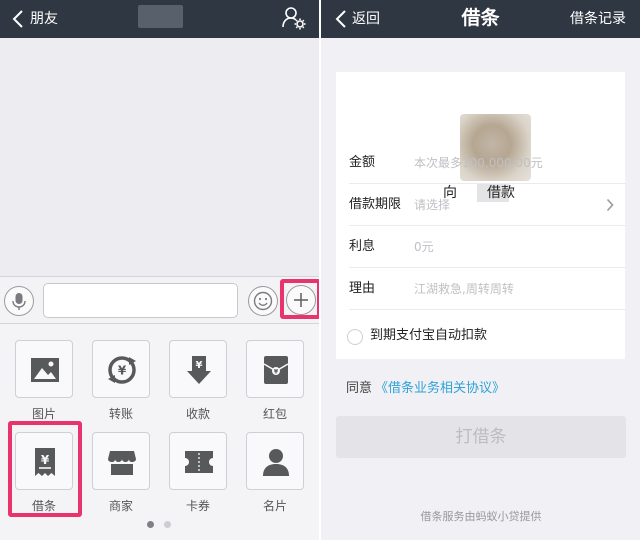 The image size is (640, 540). What do you see at coordinates (610, 205) in the screenshot?
I see `chevron-right-icon` at bounding box center [610, 205].